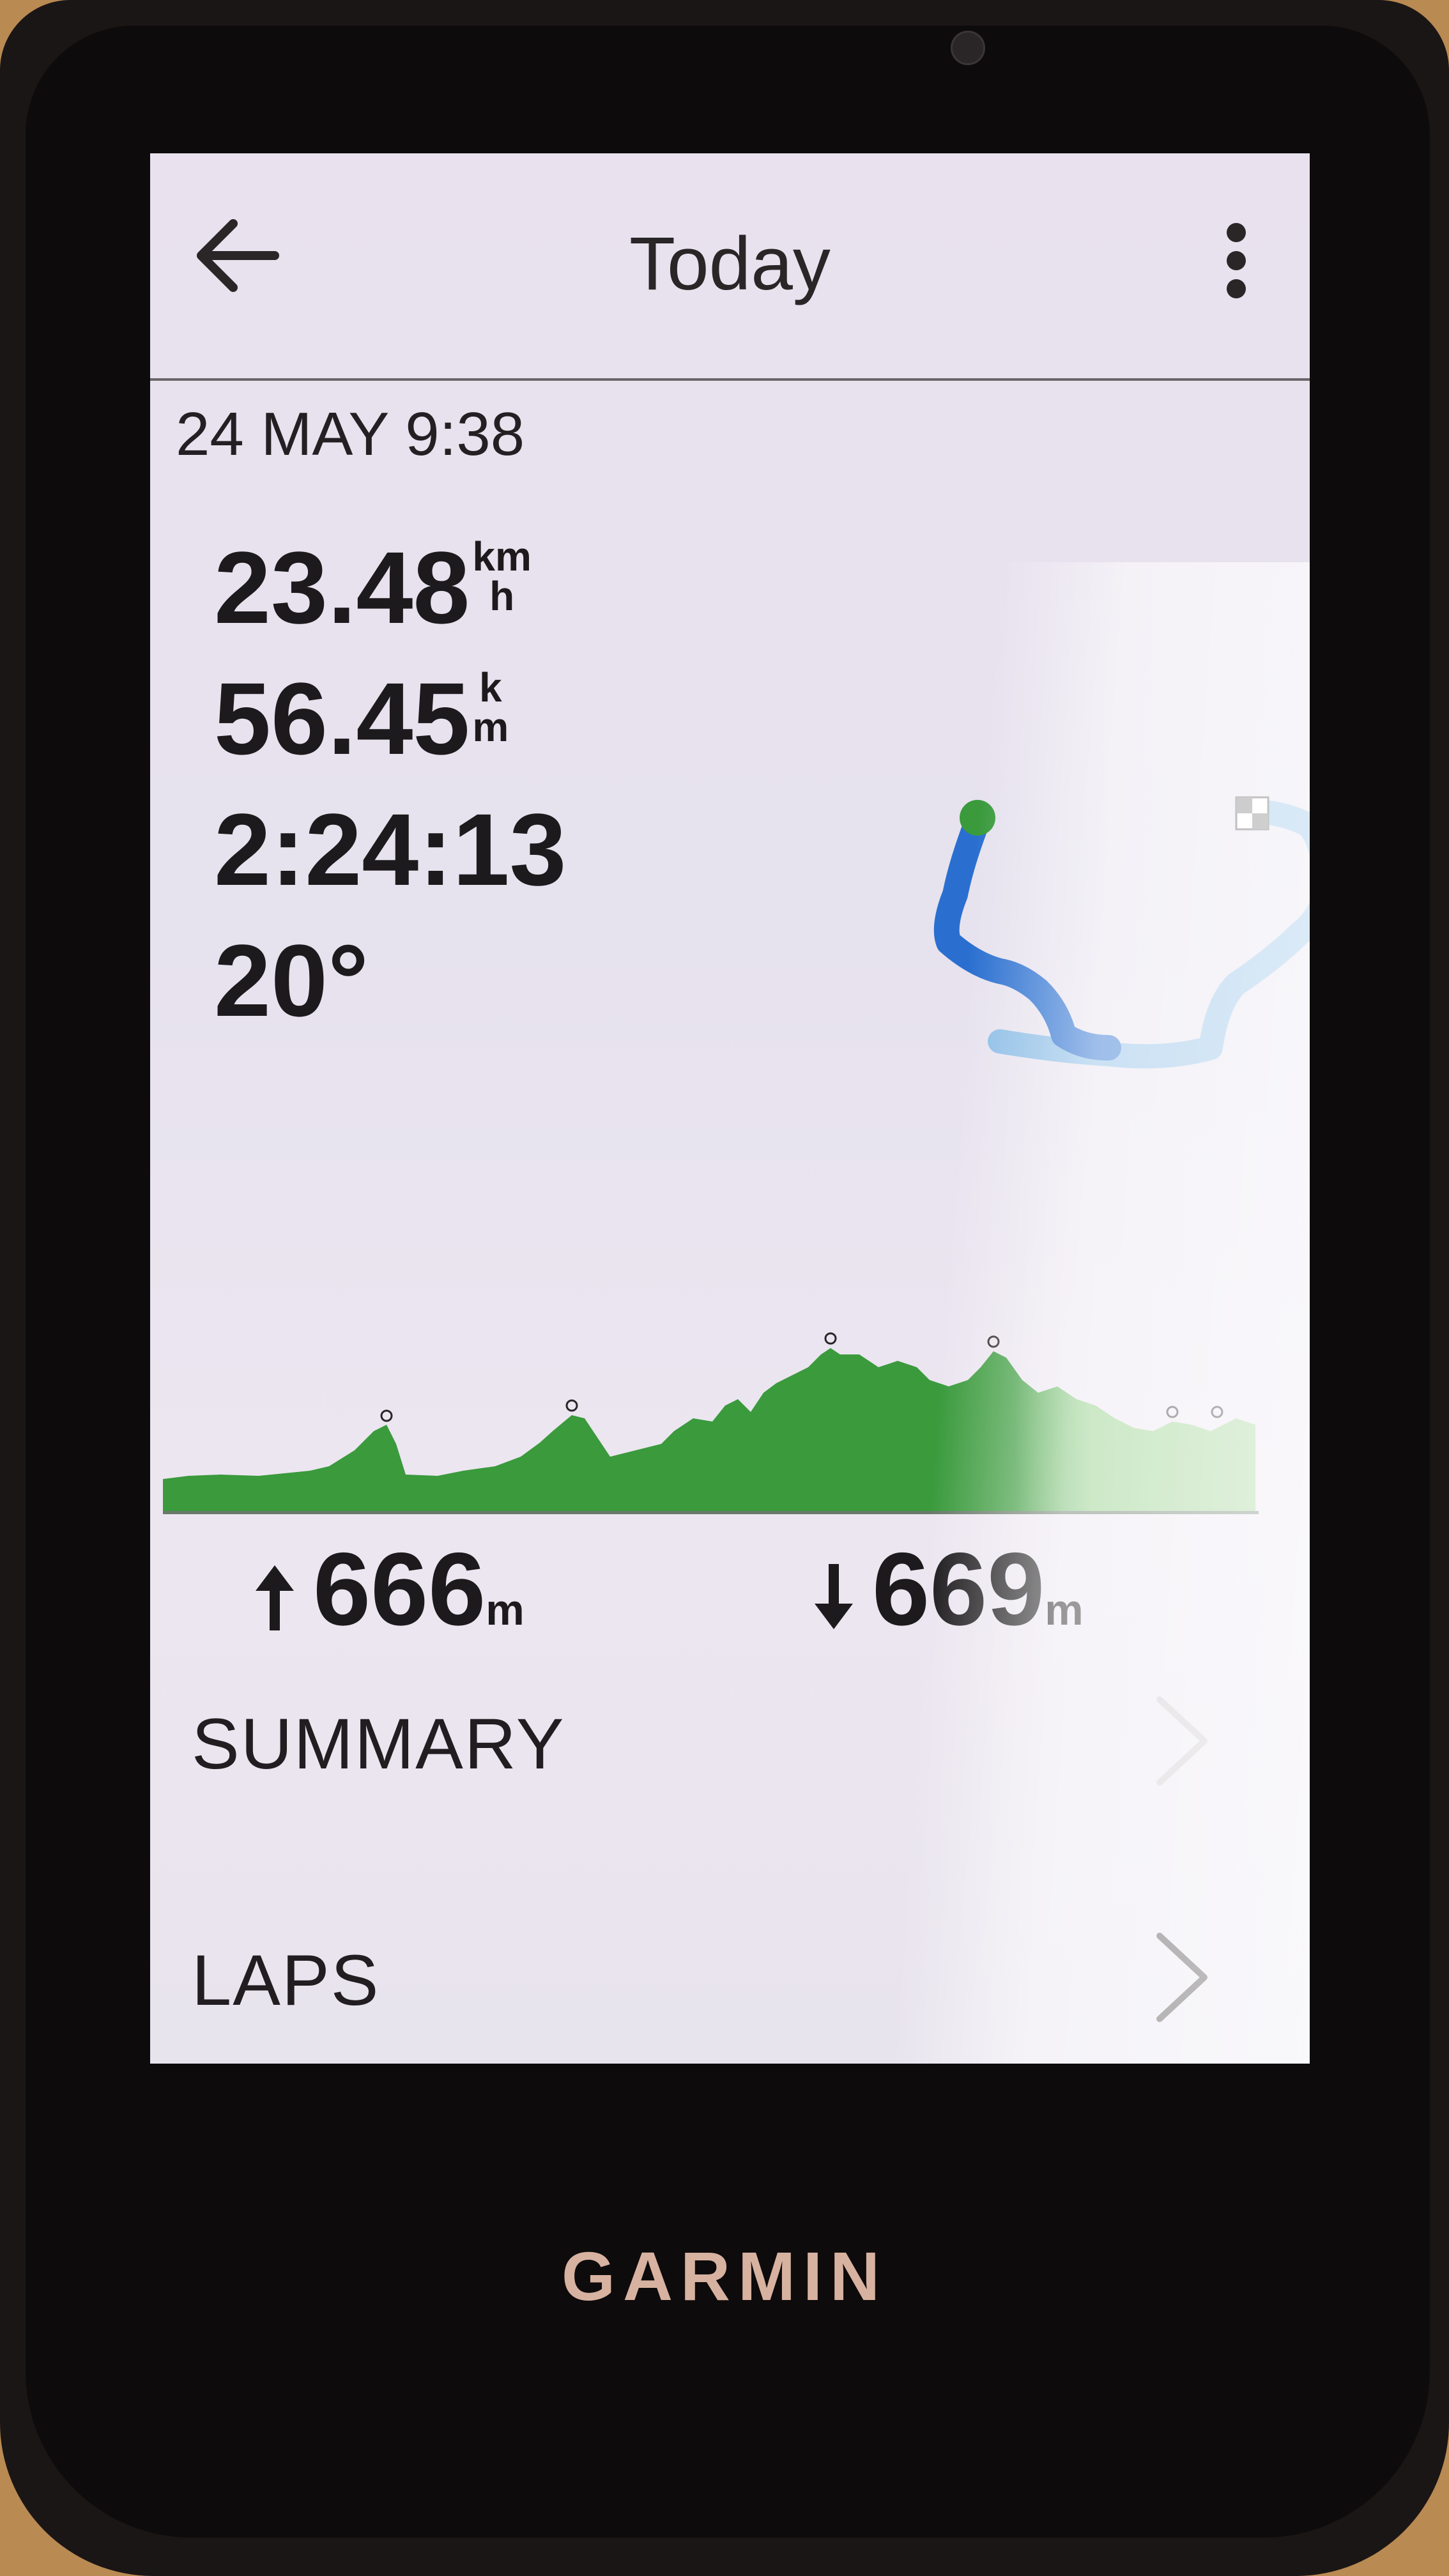 This screenshot has width=1449, height=2576. I want to click on descent-unit: m, so click(1064, 1610).